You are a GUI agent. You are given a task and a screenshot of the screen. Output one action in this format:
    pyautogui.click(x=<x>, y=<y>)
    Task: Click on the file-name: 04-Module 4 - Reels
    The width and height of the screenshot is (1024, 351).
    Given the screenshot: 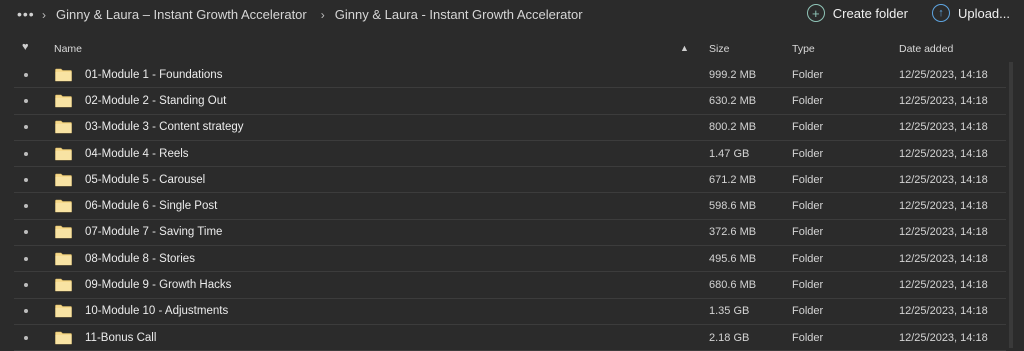 What is the action you would take?
    pyautogui.click(x=137, y=154)
    